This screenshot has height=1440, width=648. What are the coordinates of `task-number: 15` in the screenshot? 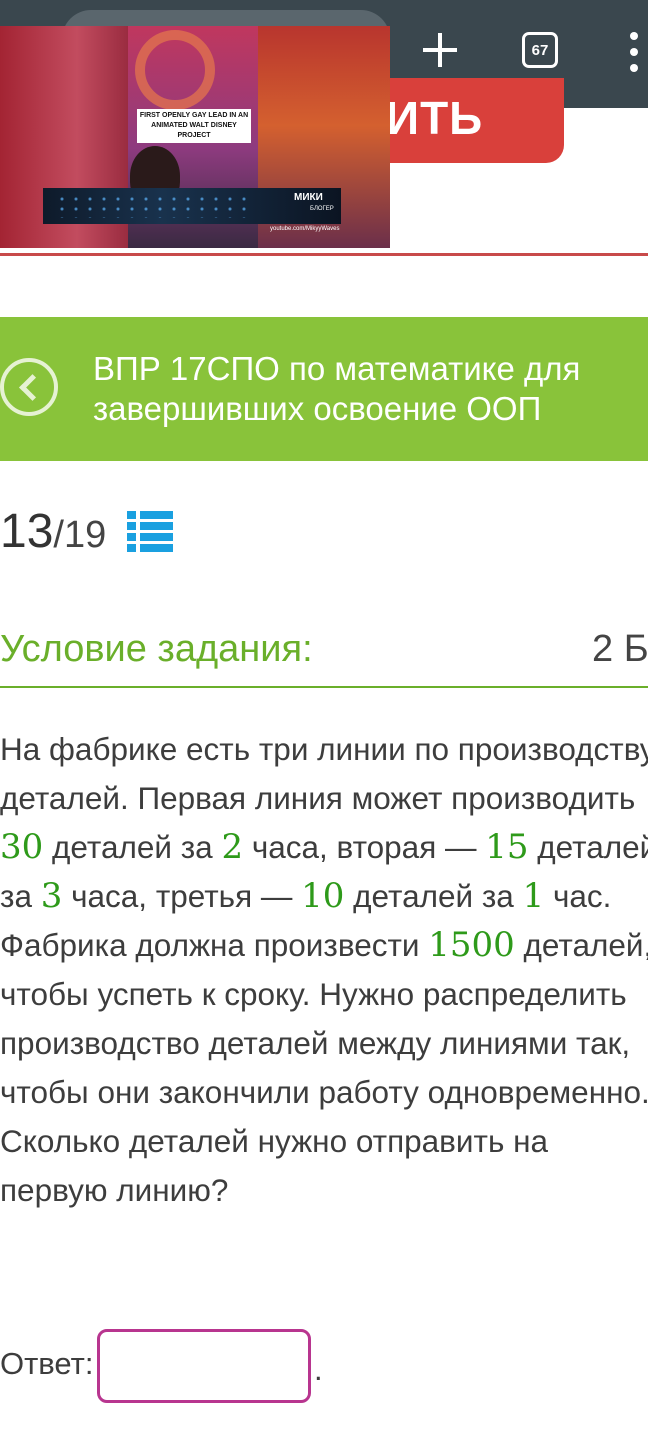 It's located at (507, 847).